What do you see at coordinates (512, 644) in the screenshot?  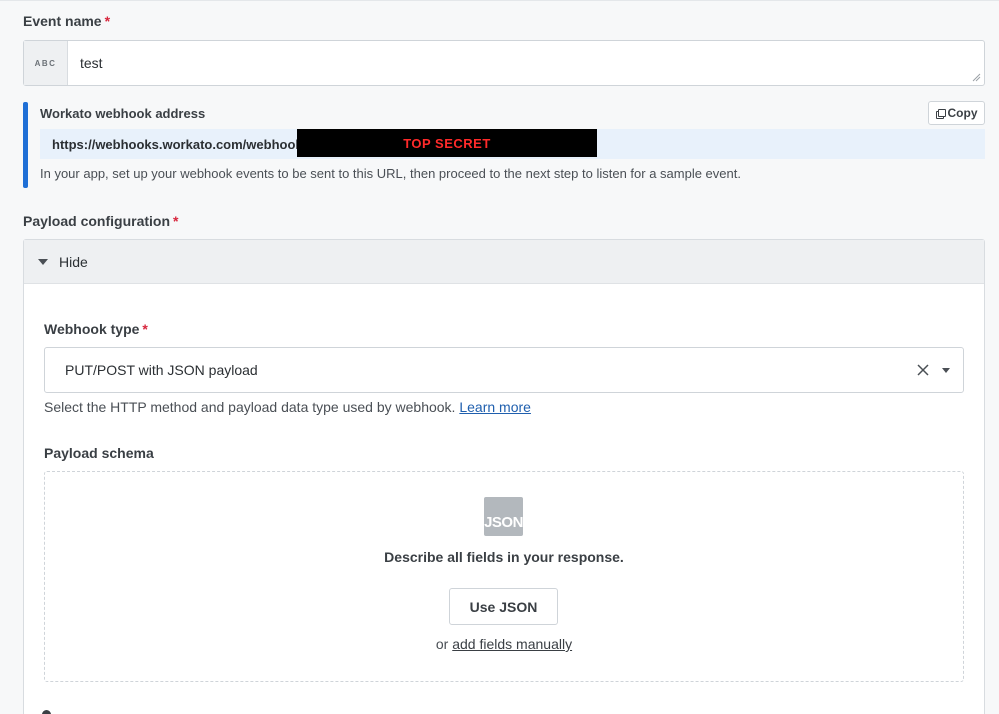 I see `add-fields-manually-link: add fields manually` at bounding box center [512, 644].